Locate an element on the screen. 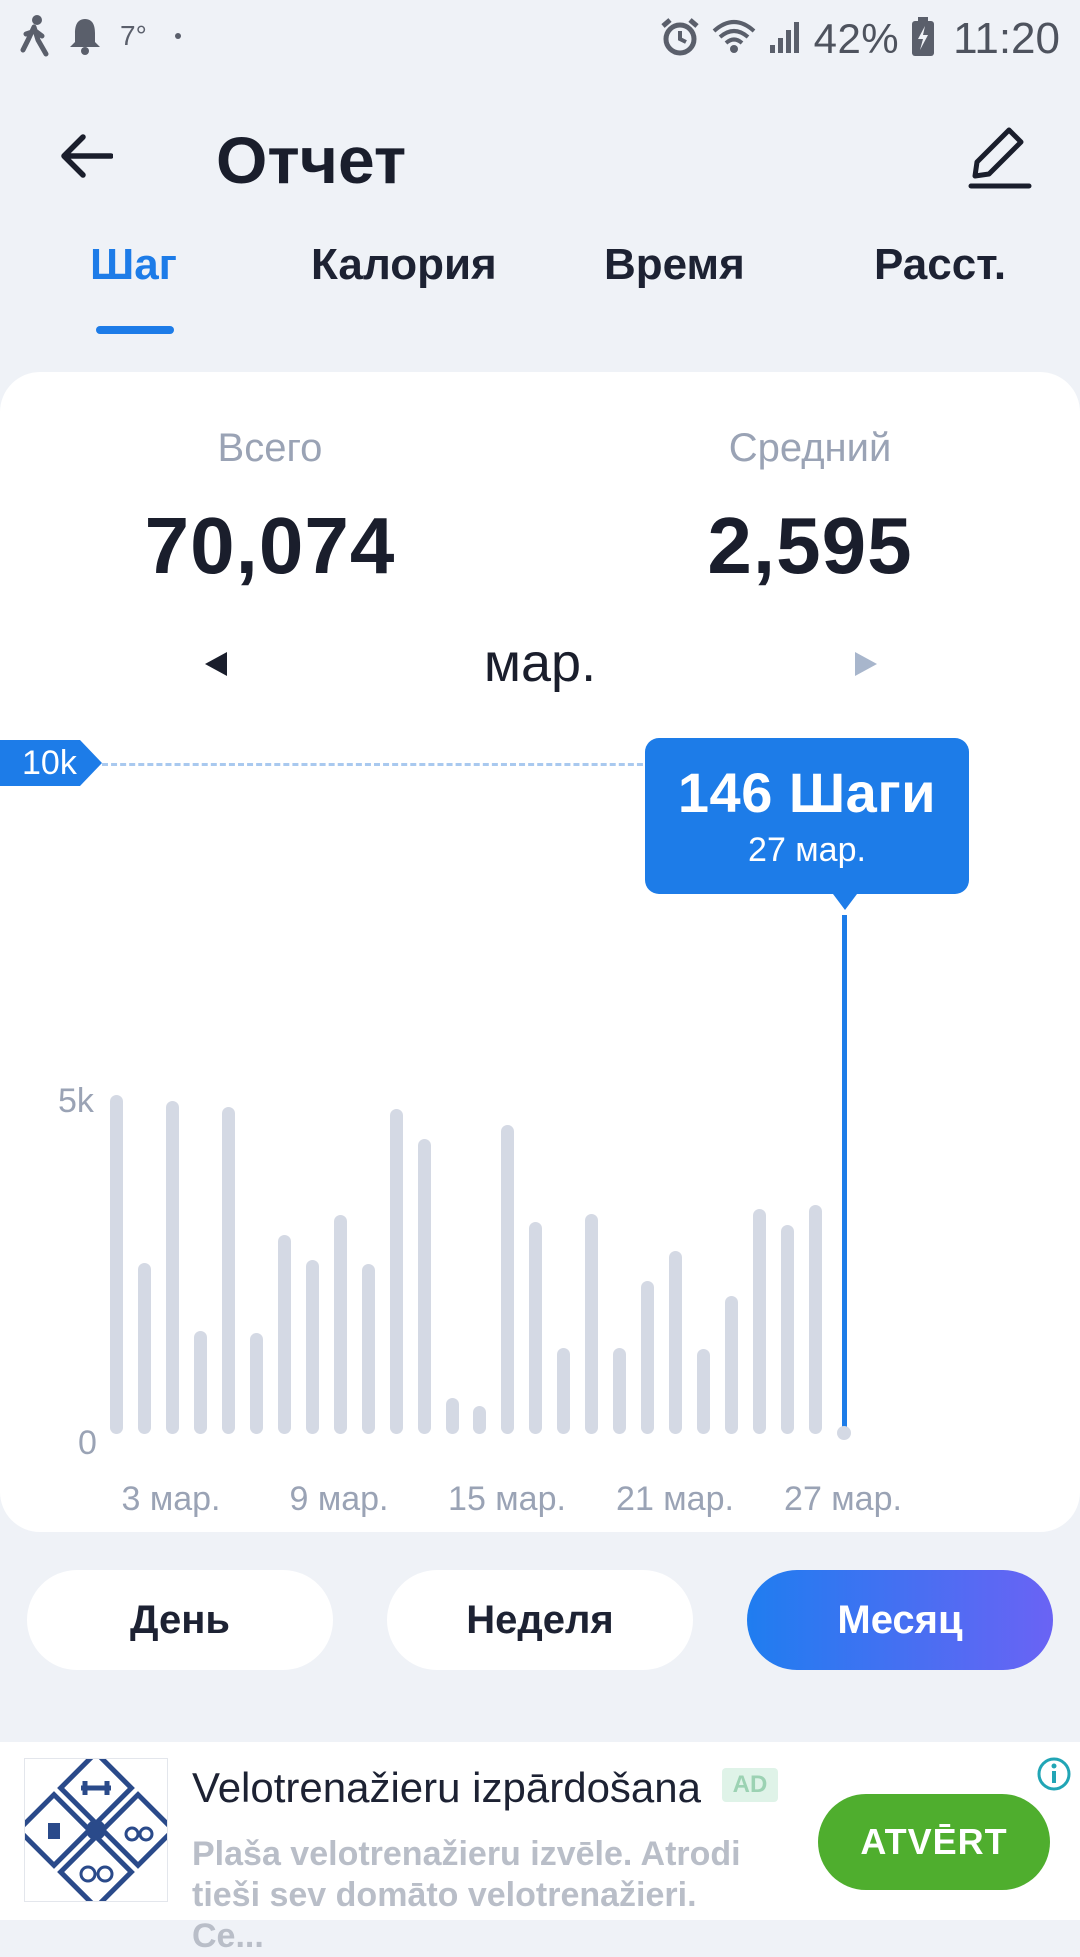  clock-time: 11:20 is located at coordinates (1006, 38).